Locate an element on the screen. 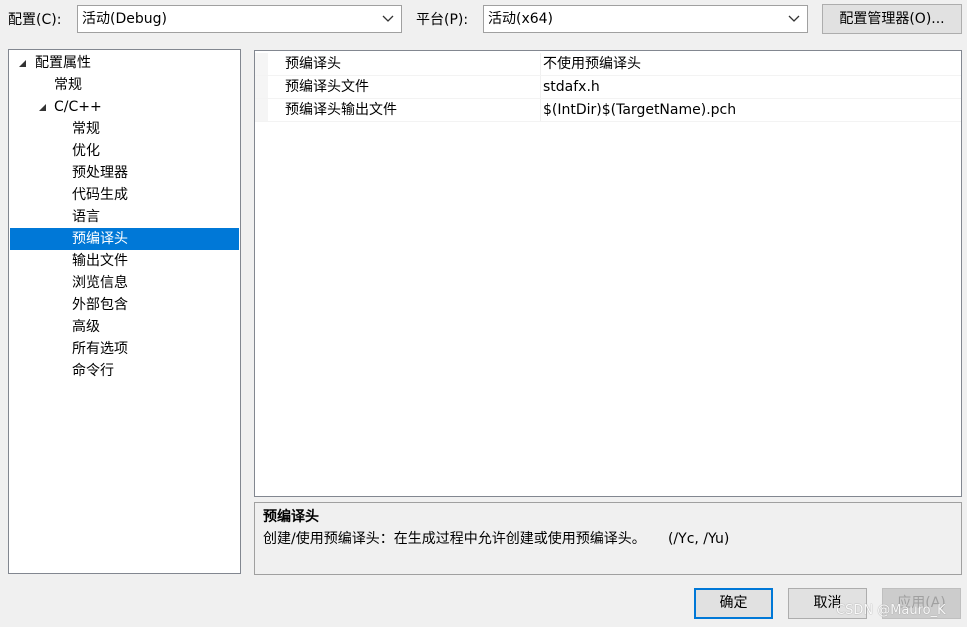 The height and width of the screenshot is (627, 967). tree-item-cpp: C/C++ is located at coordinates (124, 107).